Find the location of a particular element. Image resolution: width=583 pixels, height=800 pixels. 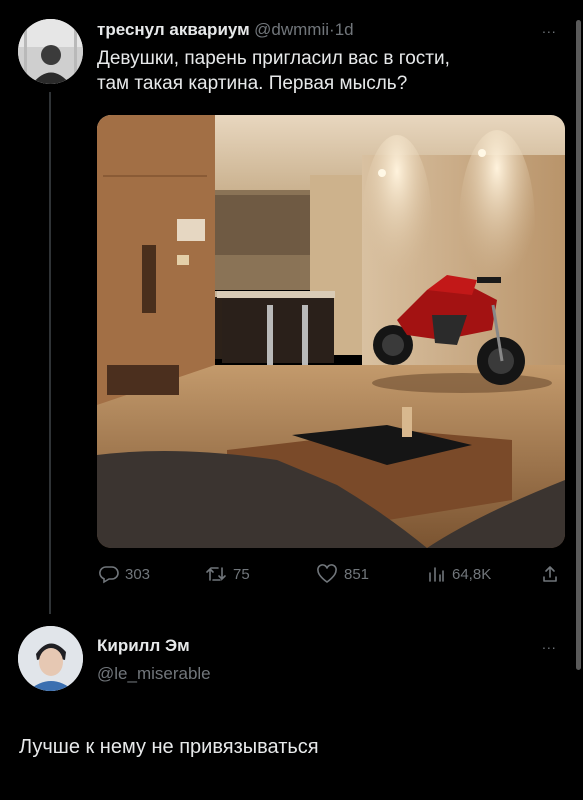

thread-line is located at coordinates (50, 353).